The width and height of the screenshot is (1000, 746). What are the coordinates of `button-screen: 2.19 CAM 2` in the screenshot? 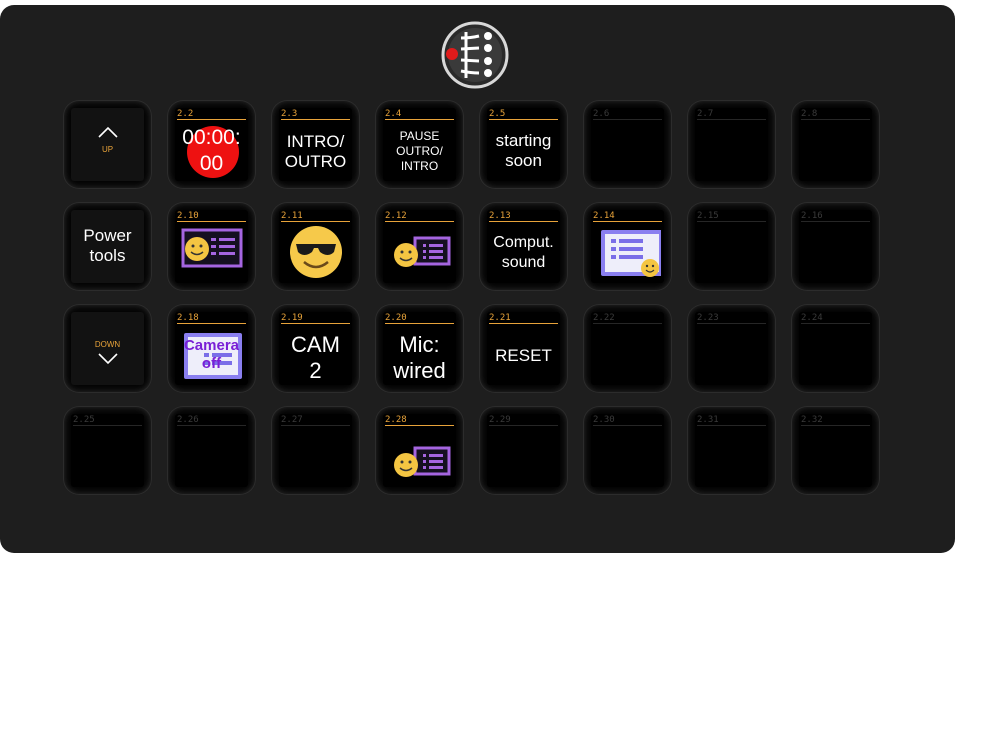 It's located at (315, 348).